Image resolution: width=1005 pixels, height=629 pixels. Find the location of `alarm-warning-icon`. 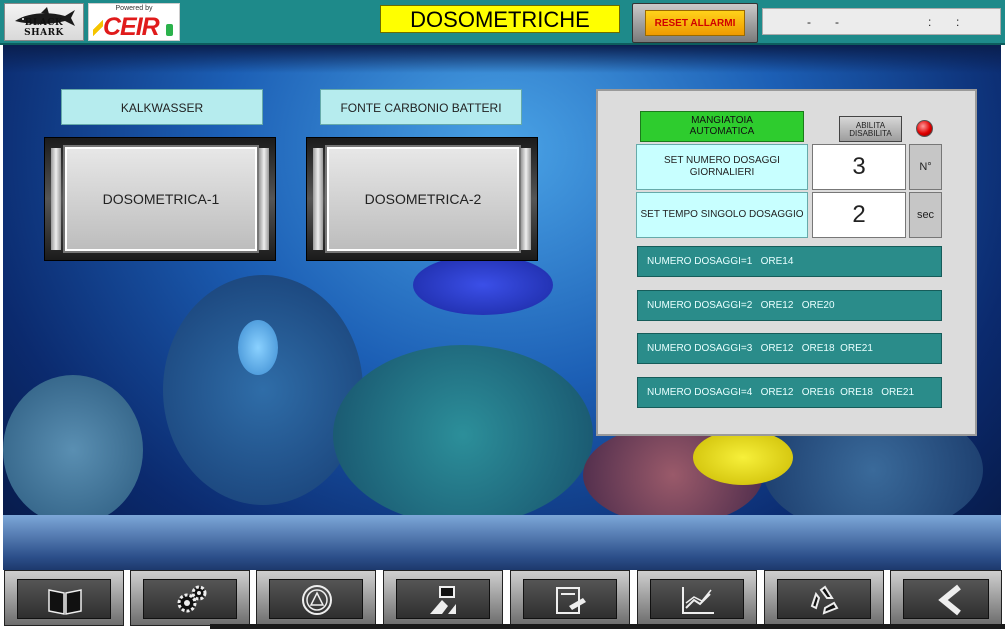

alarm-warning-icon is located at coordinates (317, 600).